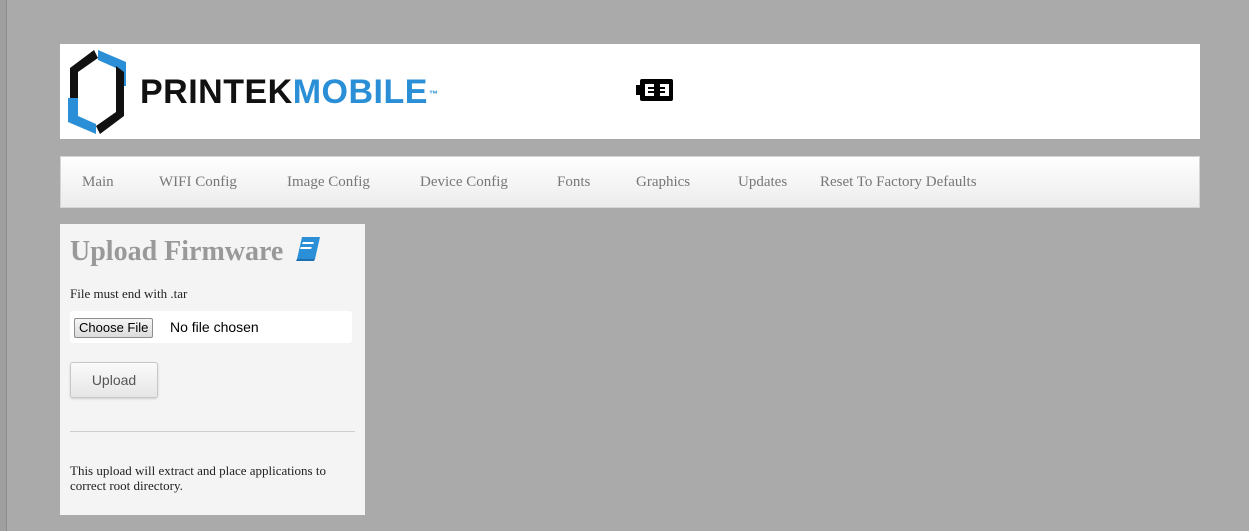 The image size is (1249, 531). I want to click on trademark-symbol: ™, so click(433, 94).